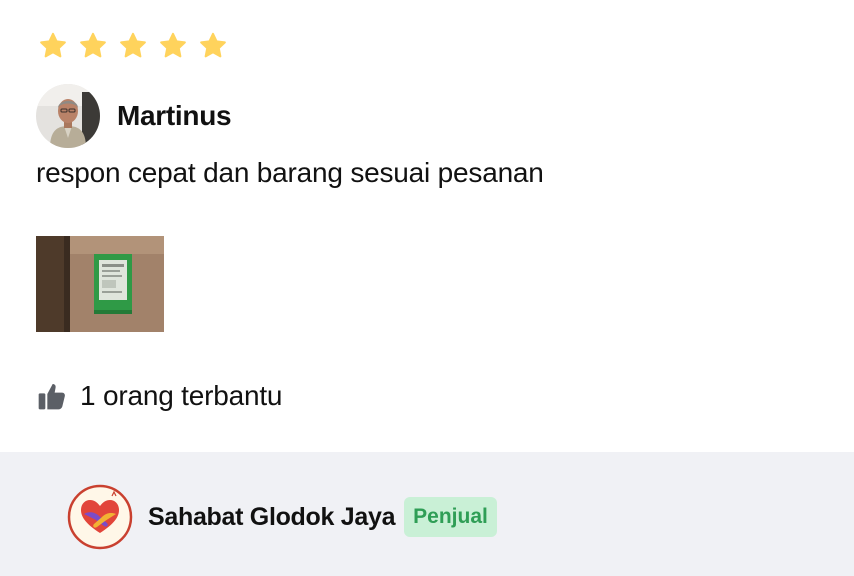 This screenshot has height=576, width=854. What do you see at coordinates (290, 172) in the screenshot?
I see `review-text: respon cepat dan barang sesuai pesanan` at bounding box center [290, 172].